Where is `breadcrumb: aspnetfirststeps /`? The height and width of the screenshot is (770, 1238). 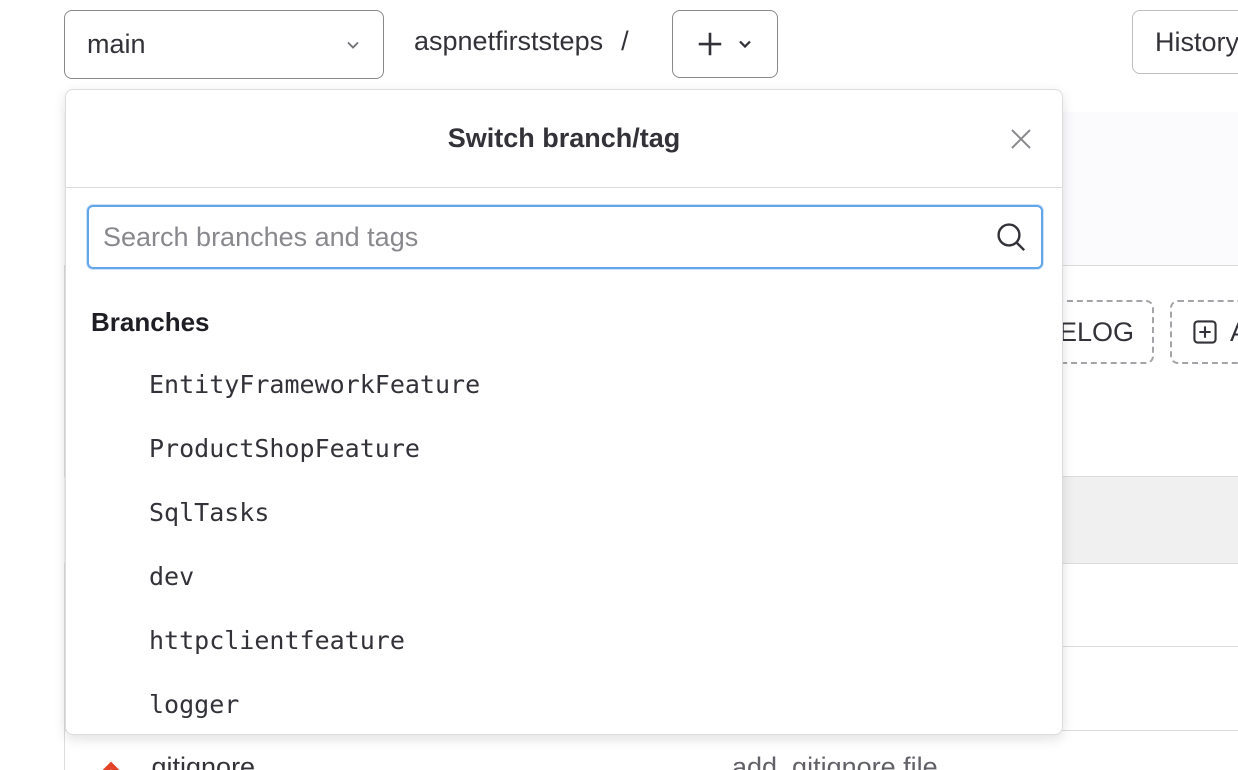
breadcrumb: aspnetfirststeps / is located at coordinates (521, 41).